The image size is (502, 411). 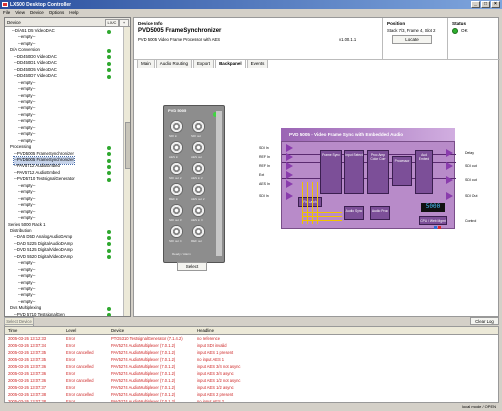 What do you see at coordinates (174, 63) in the screenshot?
I see `tab-audio-routing: Audio Routing` at bounding box center [174, 63].